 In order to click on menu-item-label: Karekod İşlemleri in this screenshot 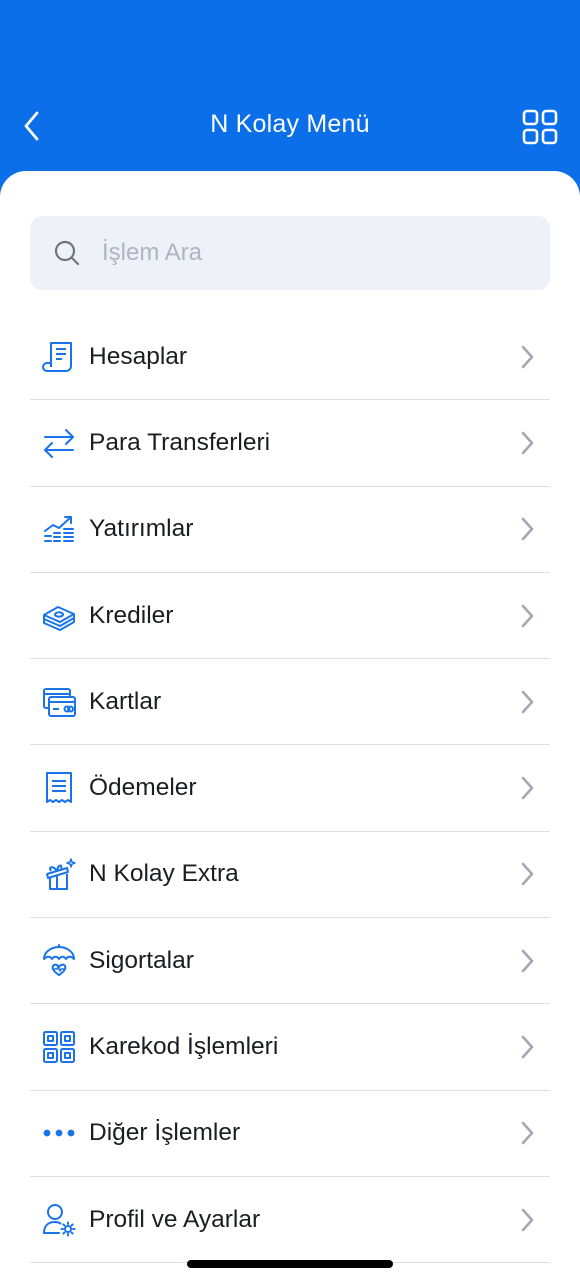, I will do `click(184, 1047)`.